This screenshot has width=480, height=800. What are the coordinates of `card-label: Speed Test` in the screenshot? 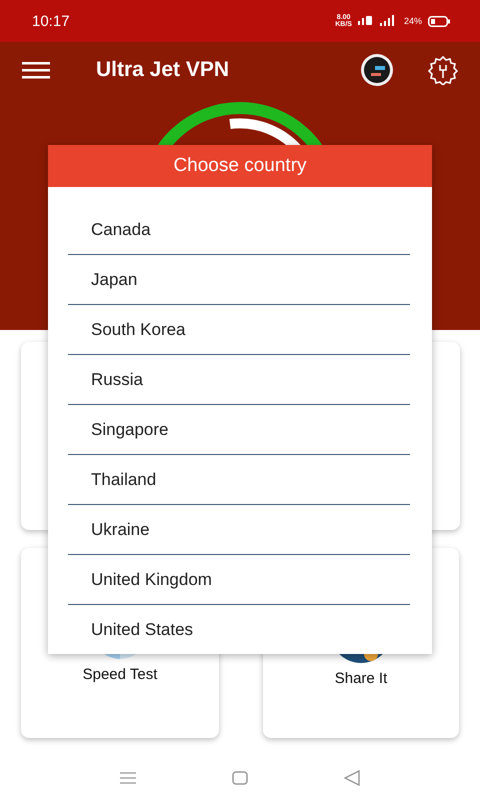 It's located at (120, 674).